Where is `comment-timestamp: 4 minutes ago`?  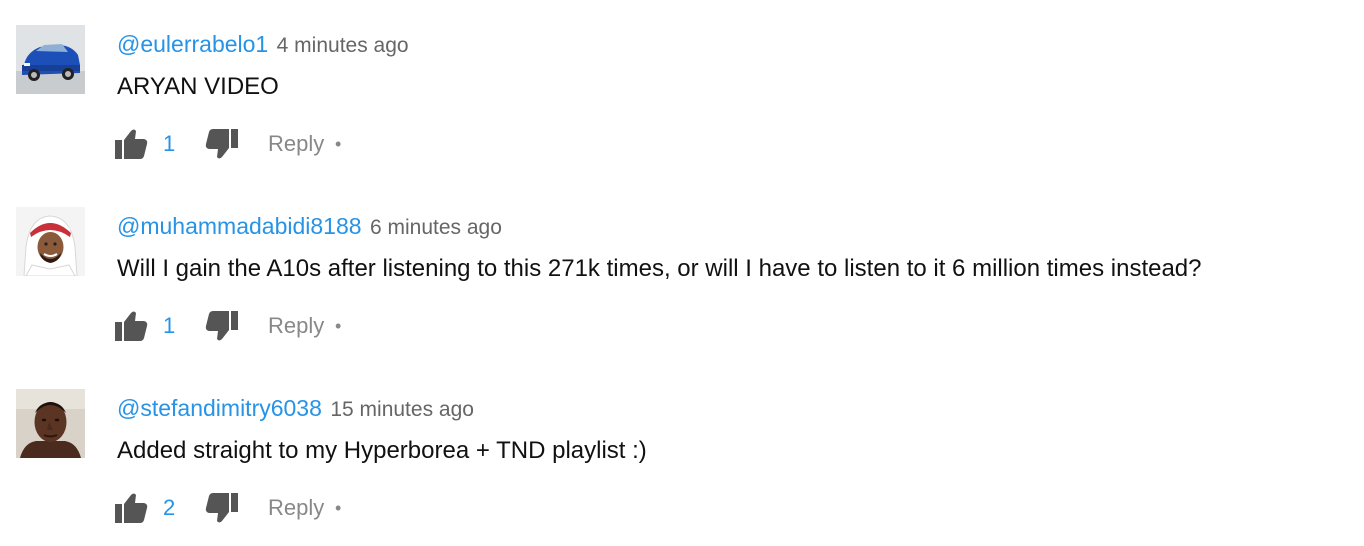 comment-timestamp: 4 minutes ago is located at coordinates (343, 45).